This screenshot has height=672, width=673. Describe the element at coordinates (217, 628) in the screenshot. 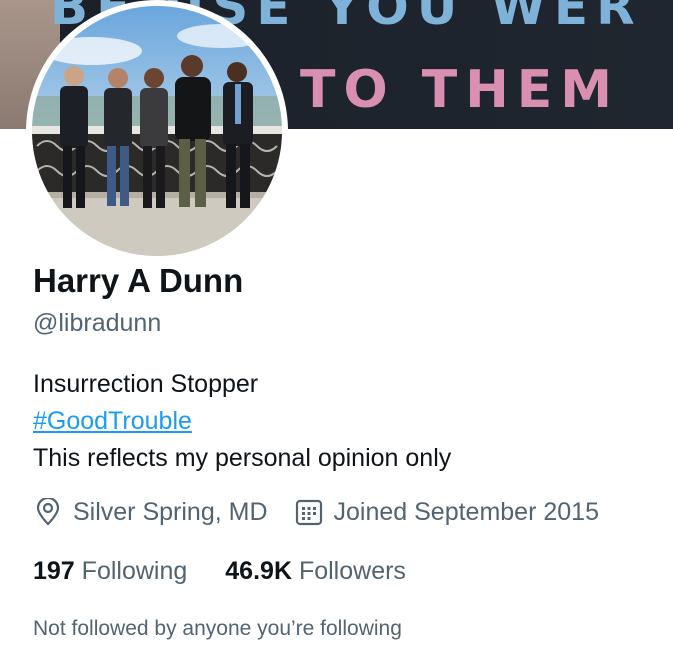

I see `not-followed-note: Not followed by anyone you’re following` at that location.